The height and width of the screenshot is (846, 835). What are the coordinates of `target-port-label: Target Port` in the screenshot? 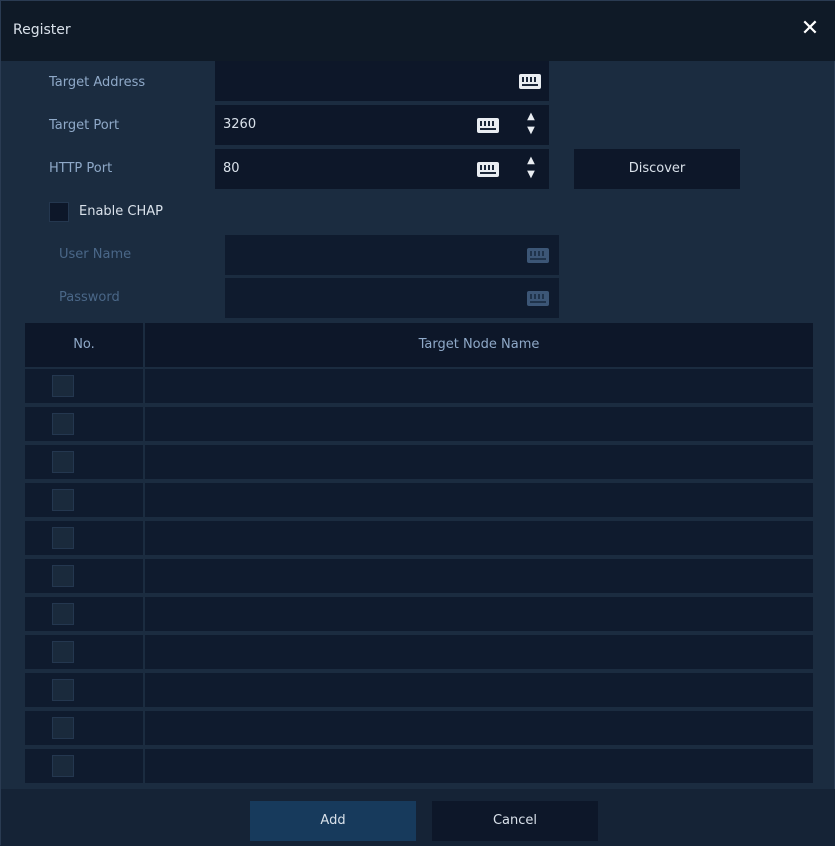 It's located at (84, 125).